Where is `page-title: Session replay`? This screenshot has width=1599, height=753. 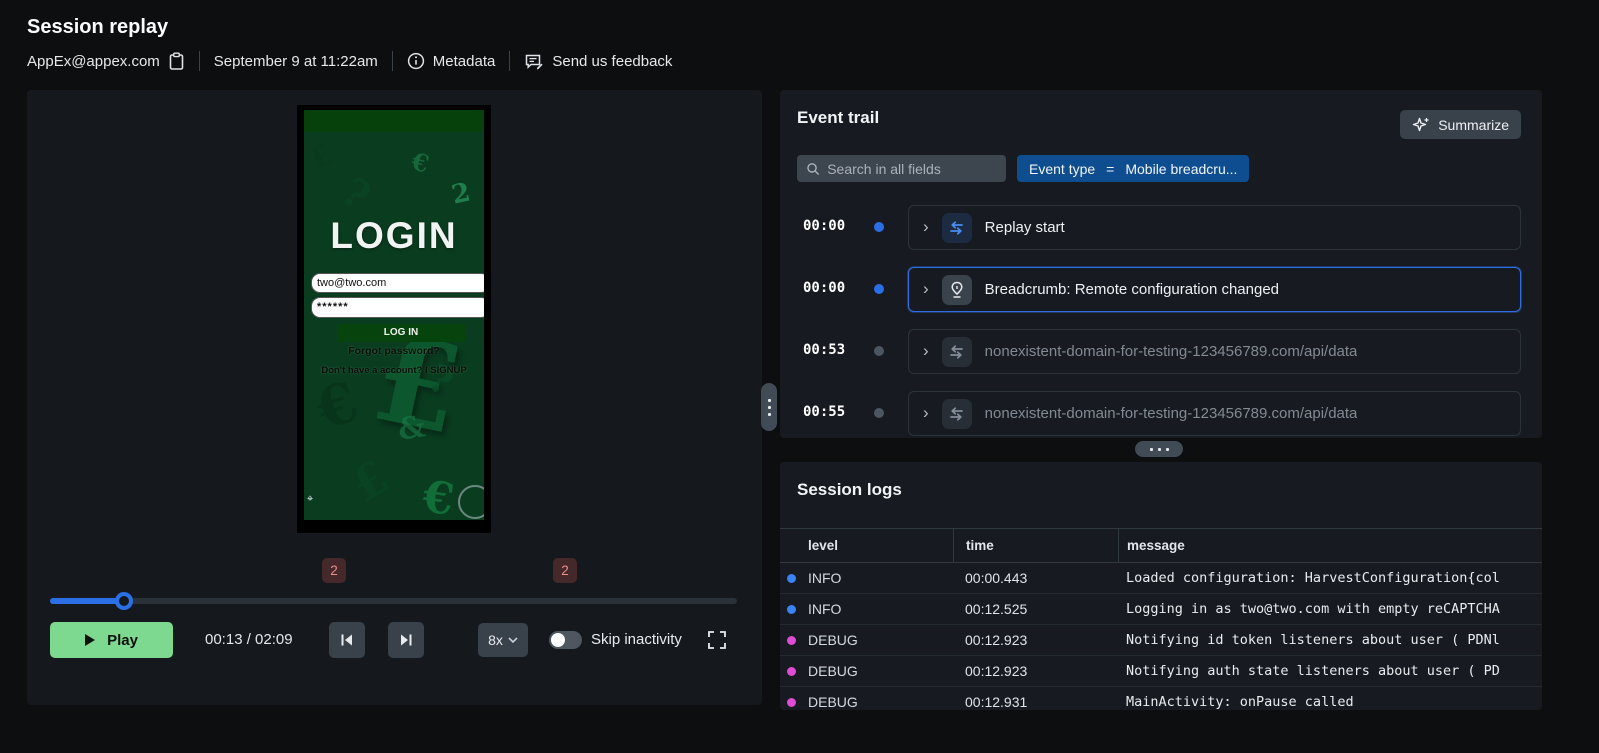 page-title: Session replay is located at coordinates (98, 27).